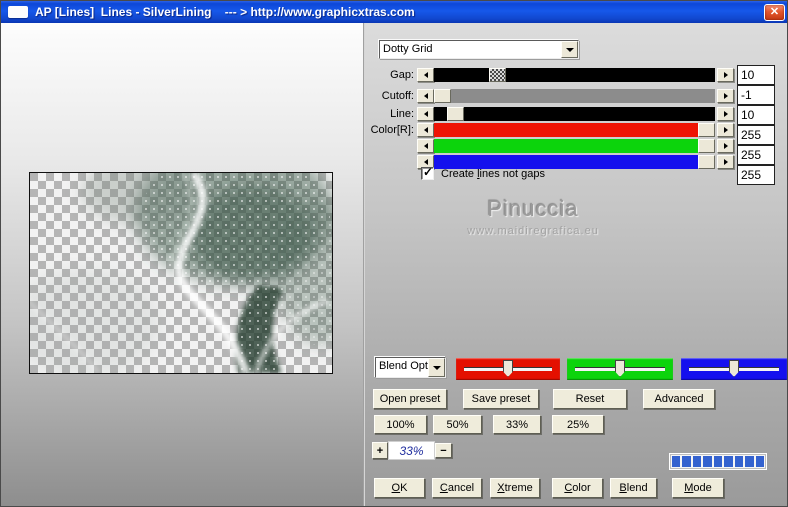 The image size is (788, 507). Describe the element at coordinates (392, 130) in the screenshot. I see `color-red-label: Color[R]:` at that location.